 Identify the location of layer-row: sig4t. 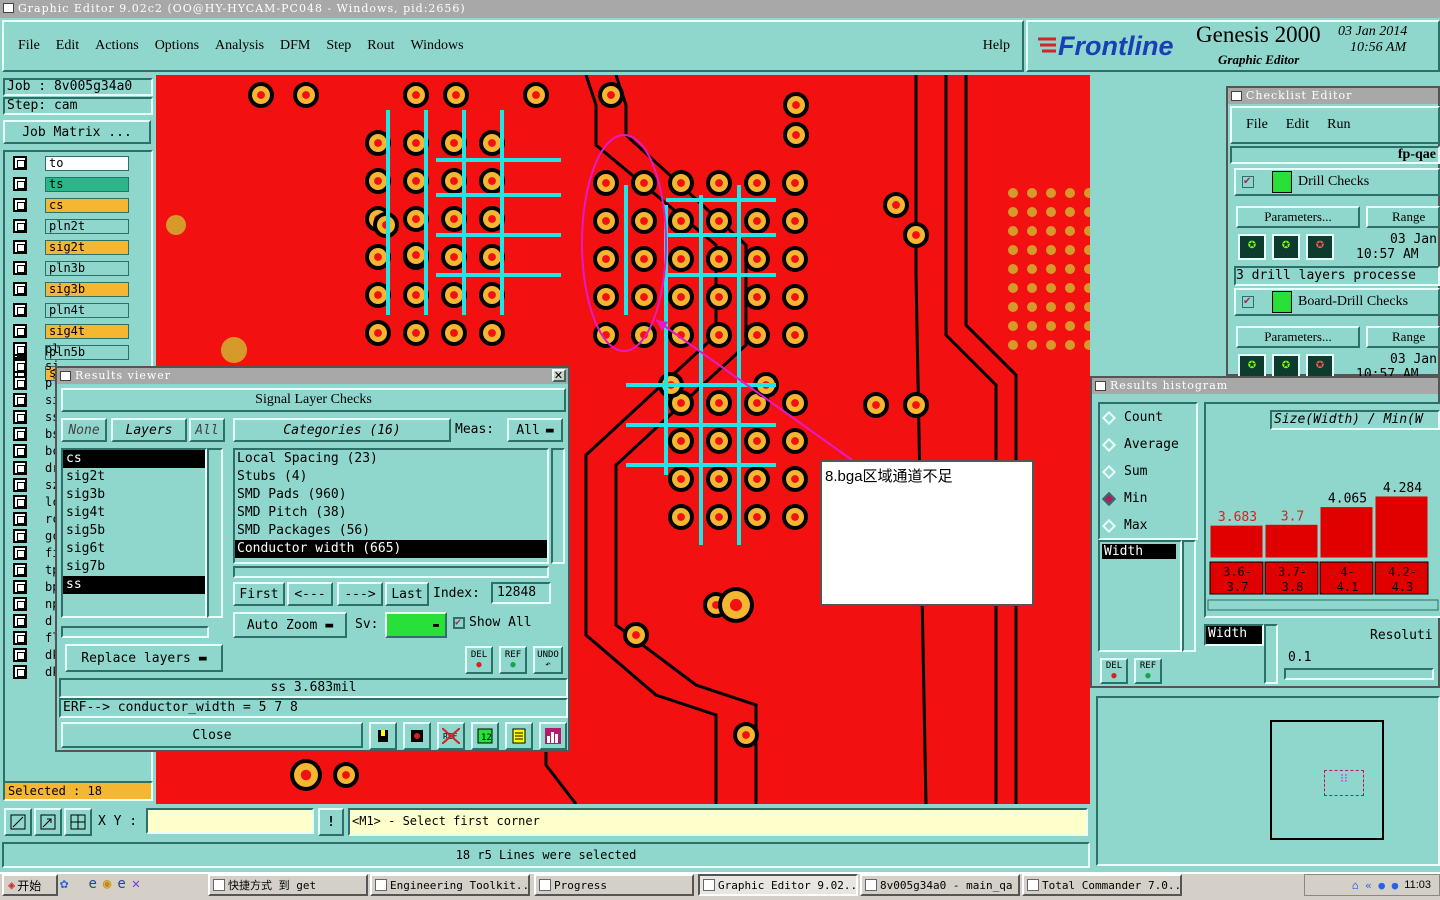
(71, 331).